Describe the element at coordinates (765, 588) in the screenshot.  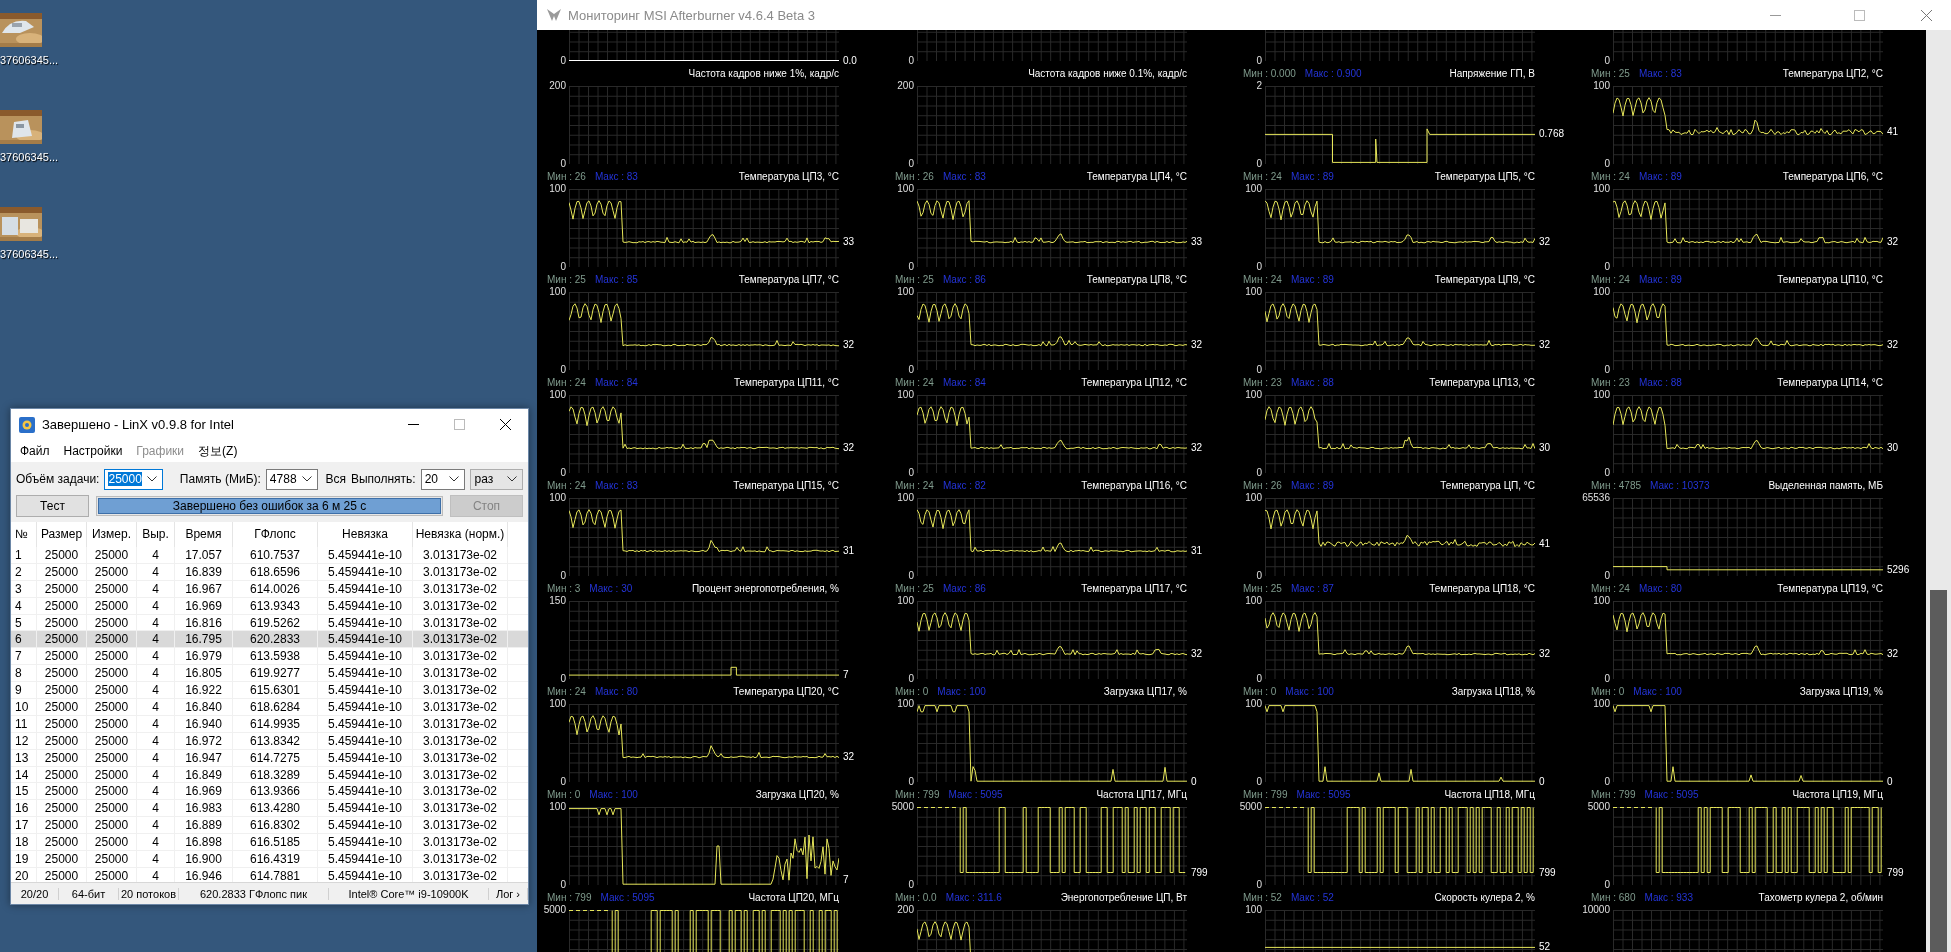
I see `graph-title: Процент энергопотребления, %` at that location.